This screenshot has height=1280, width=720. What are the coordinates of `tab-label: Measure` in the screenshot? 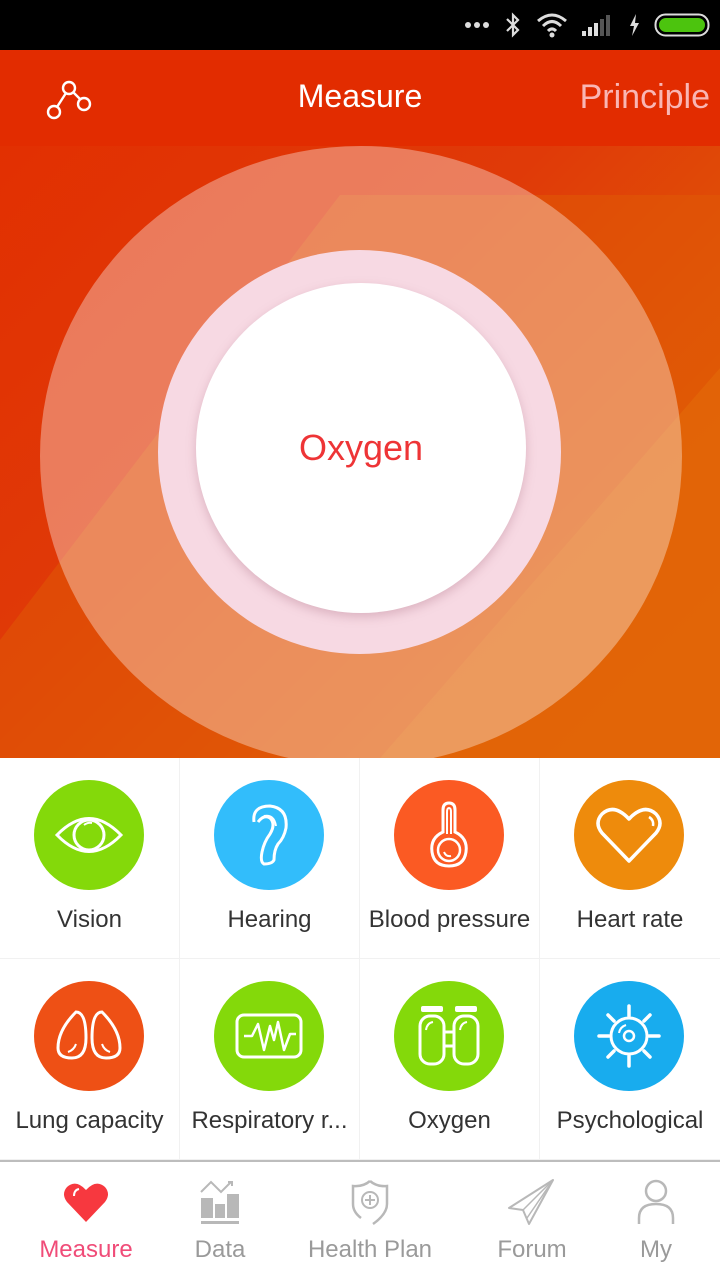 It's located at (86, 1249).